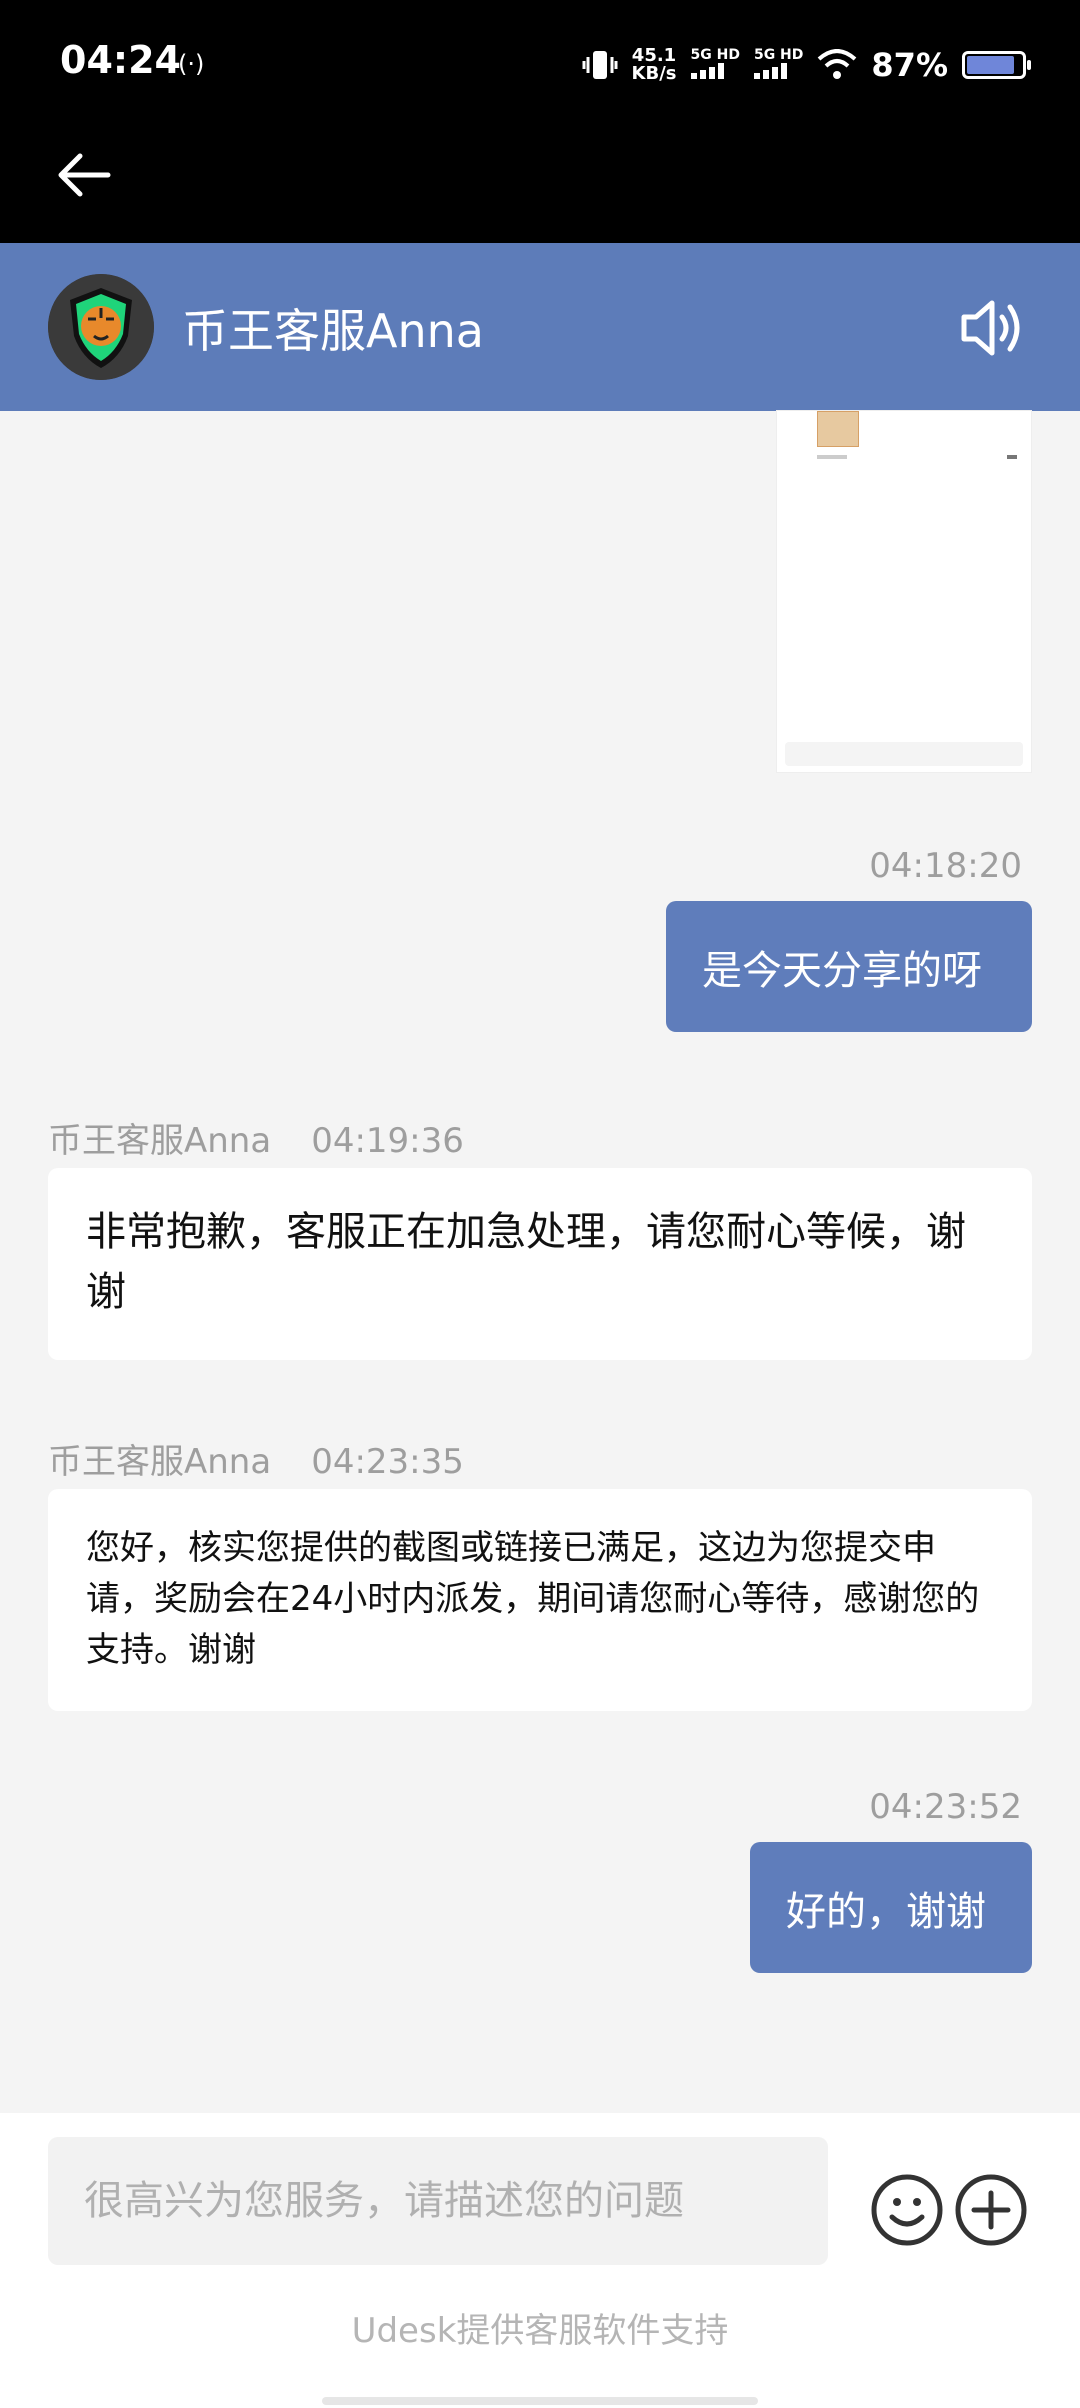 The width and height of the screenshot is (1080, 2408). I want to click on message-time: 04:23:35, so click(387, 1462).